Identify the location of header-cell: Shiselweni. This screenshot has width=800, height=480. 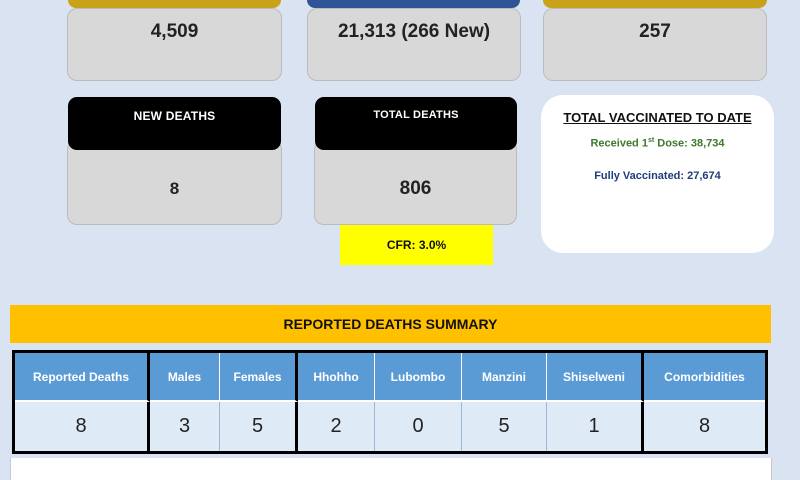
(595, 377).